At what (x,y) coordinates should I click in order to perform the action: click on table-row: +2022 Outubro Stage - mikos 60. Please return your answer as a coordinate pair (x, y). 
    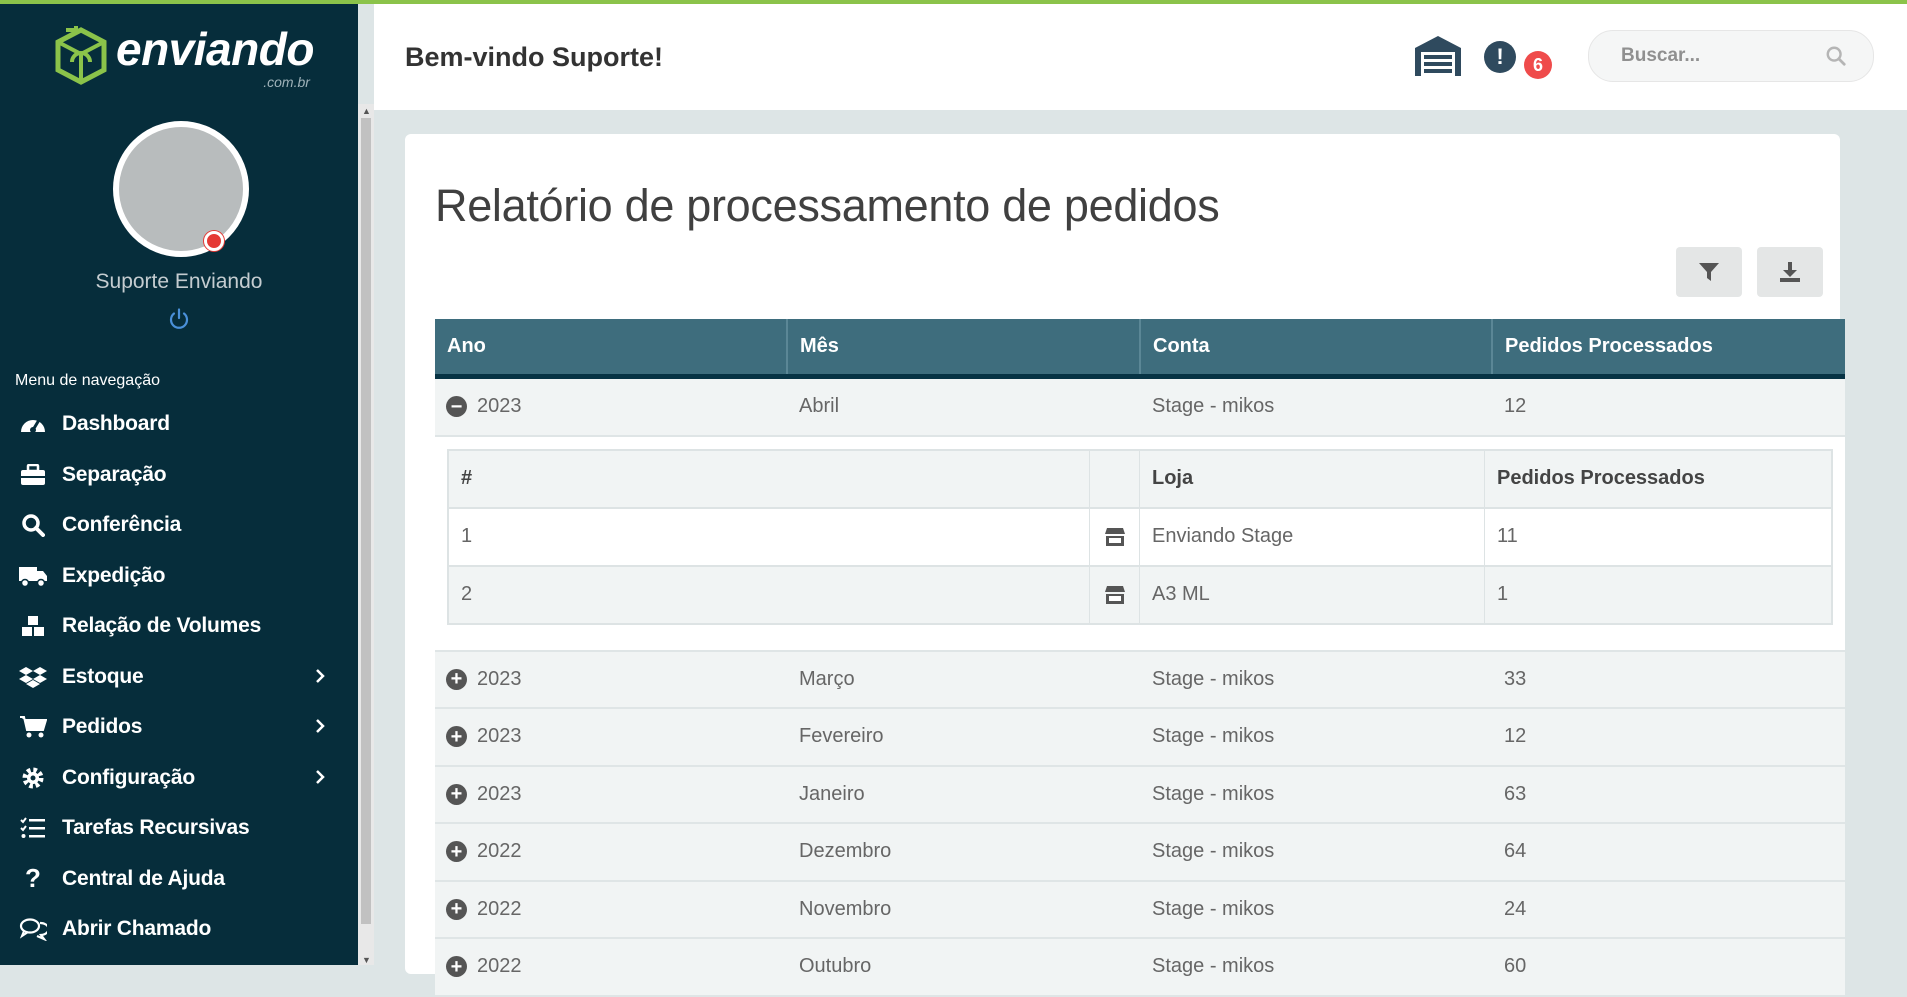
    Looking at the image, I should click on (1140, 968).